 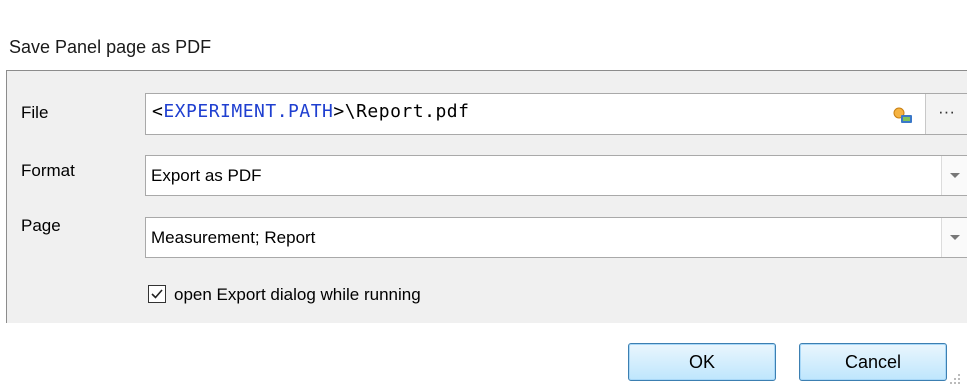 What do you see at coordinates (401, 111) in the screenshot?
I see `file-path-suffix: >\Report.pdf` at bounding box center [401, 111].